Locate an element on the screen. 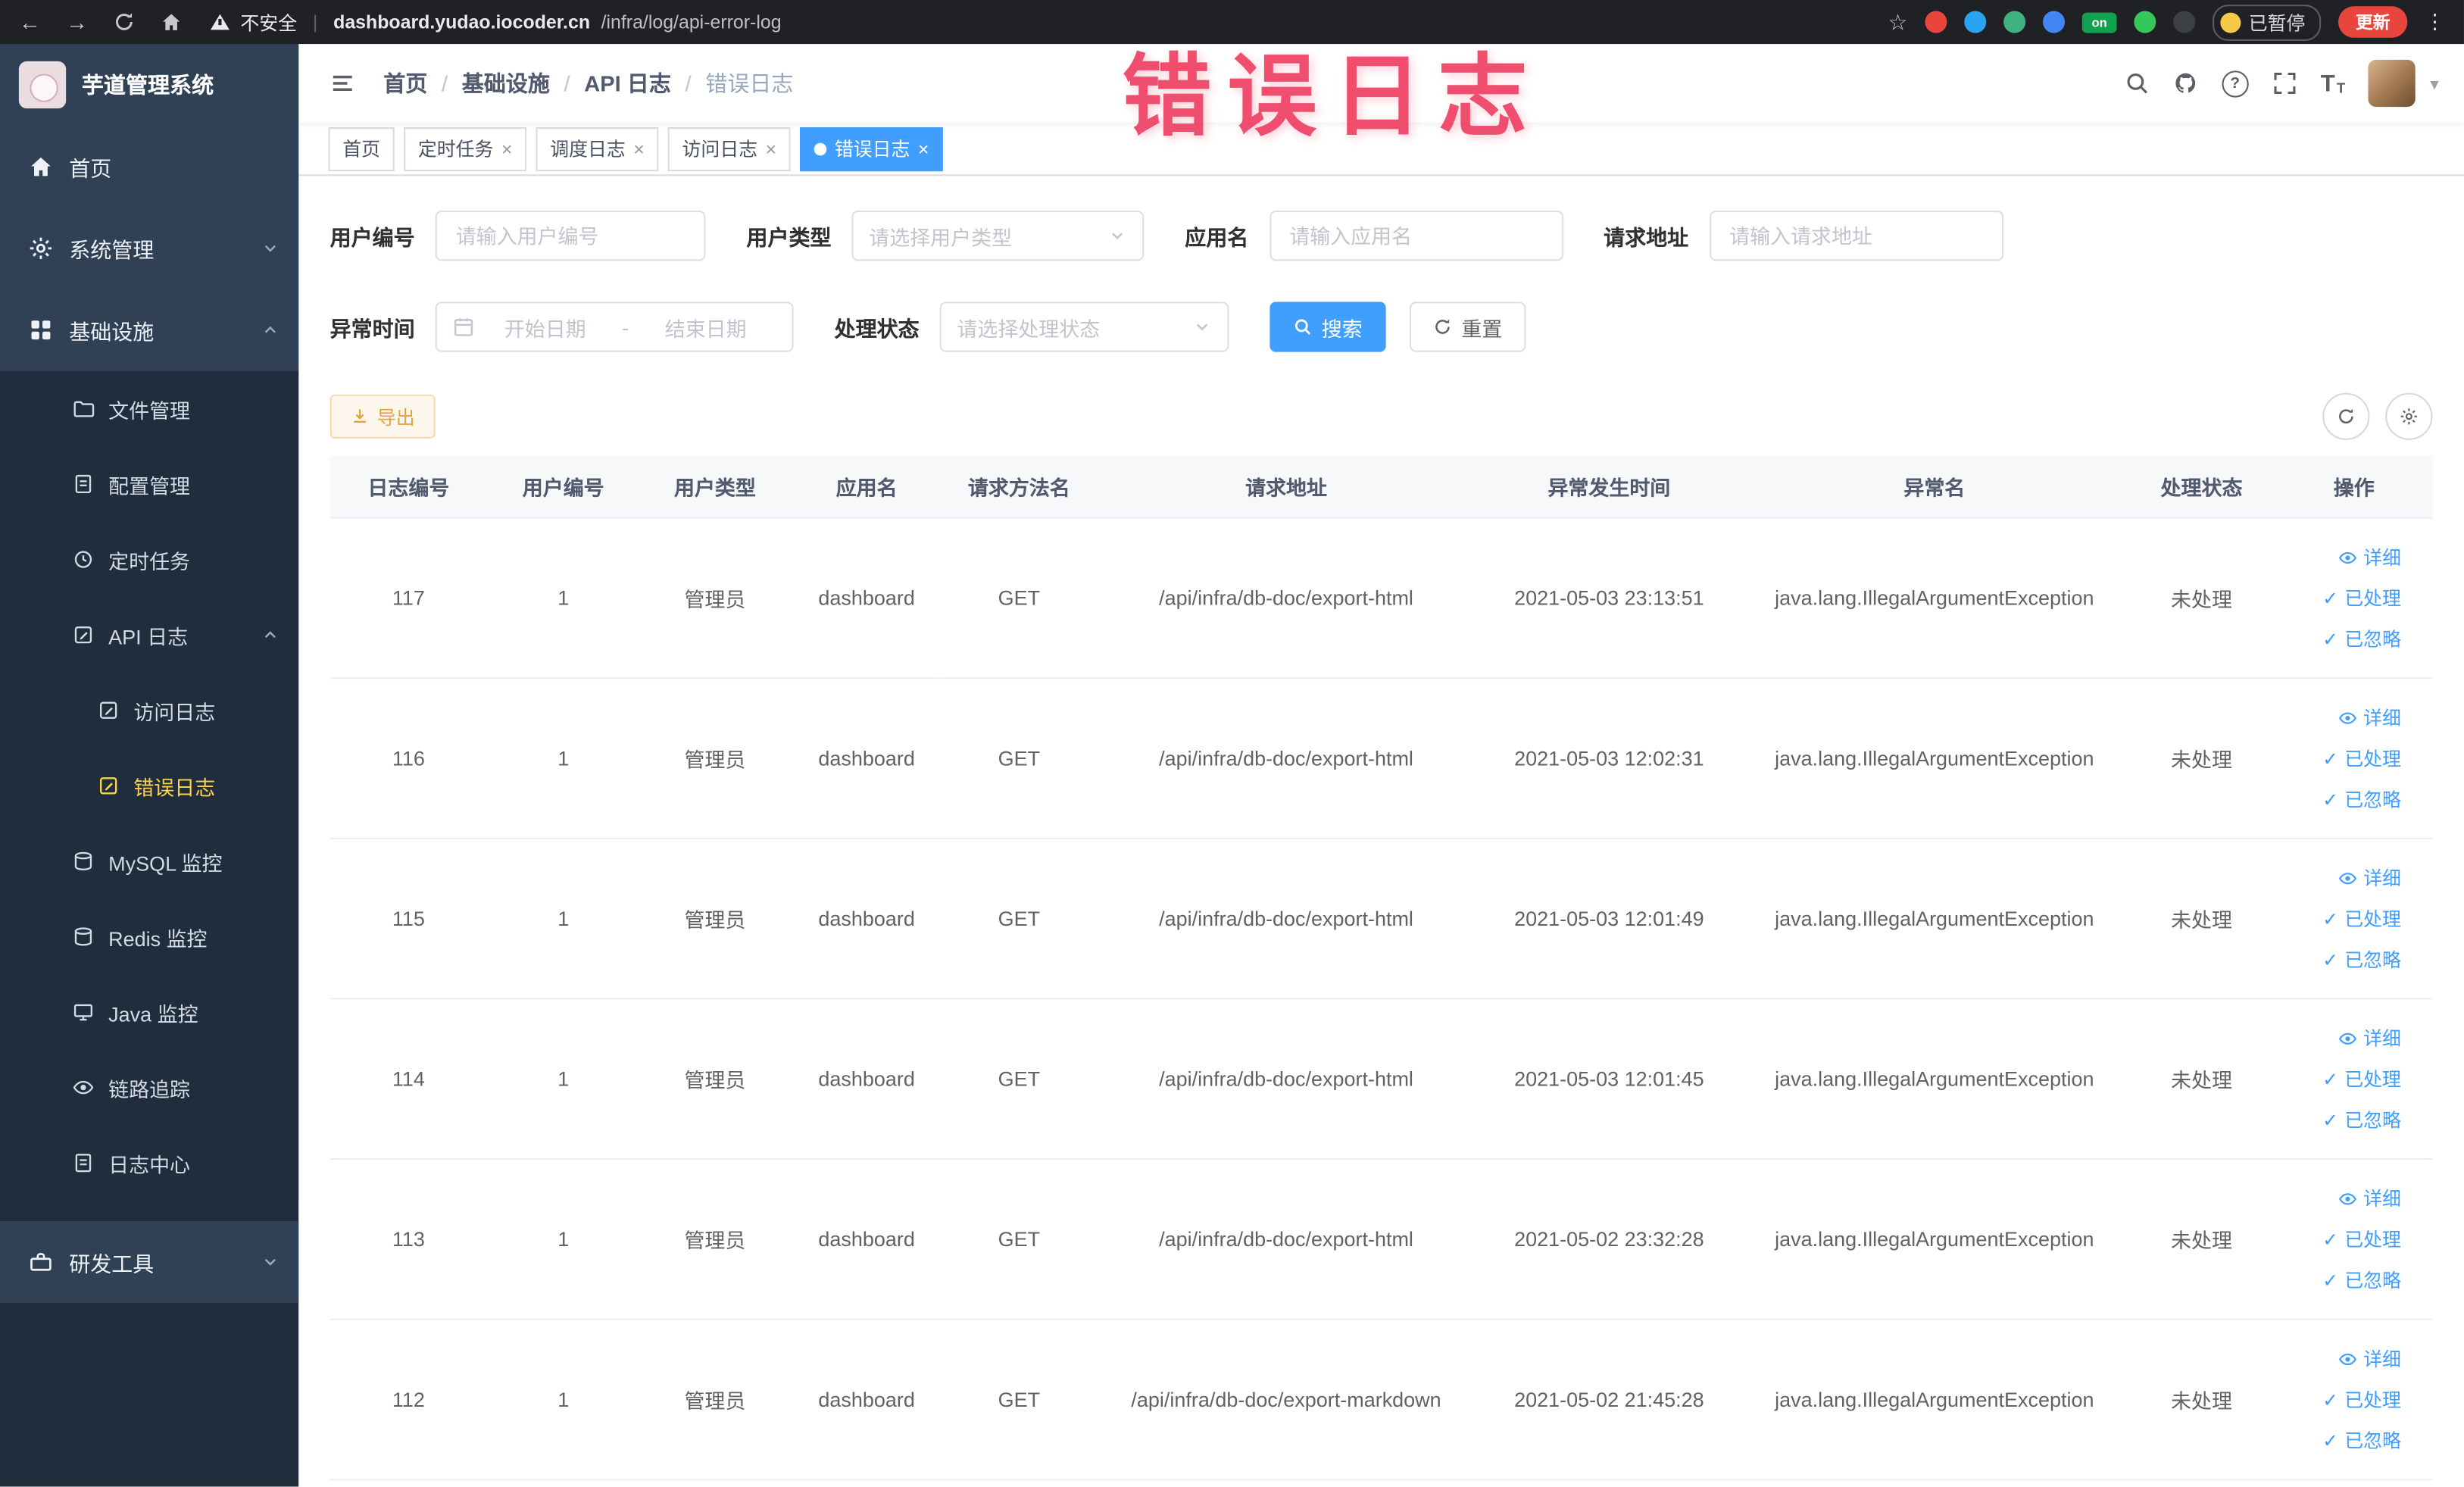  app-name-label: 应用名 is located at coordinates (1217, 238).